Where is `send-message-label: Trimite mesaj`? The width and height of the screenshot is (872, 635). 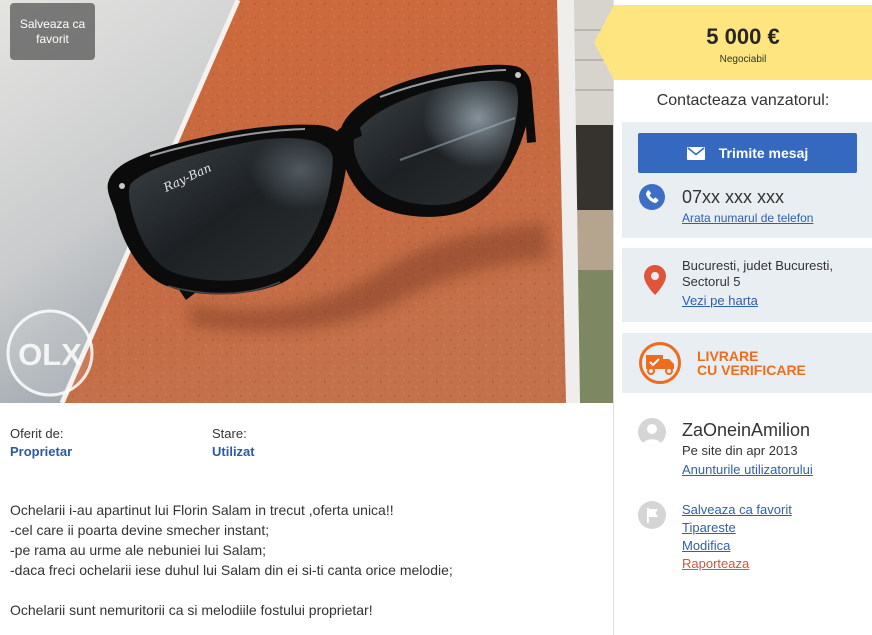 send-message-label: Trimite mesaj is located at coordinates (763, 153).